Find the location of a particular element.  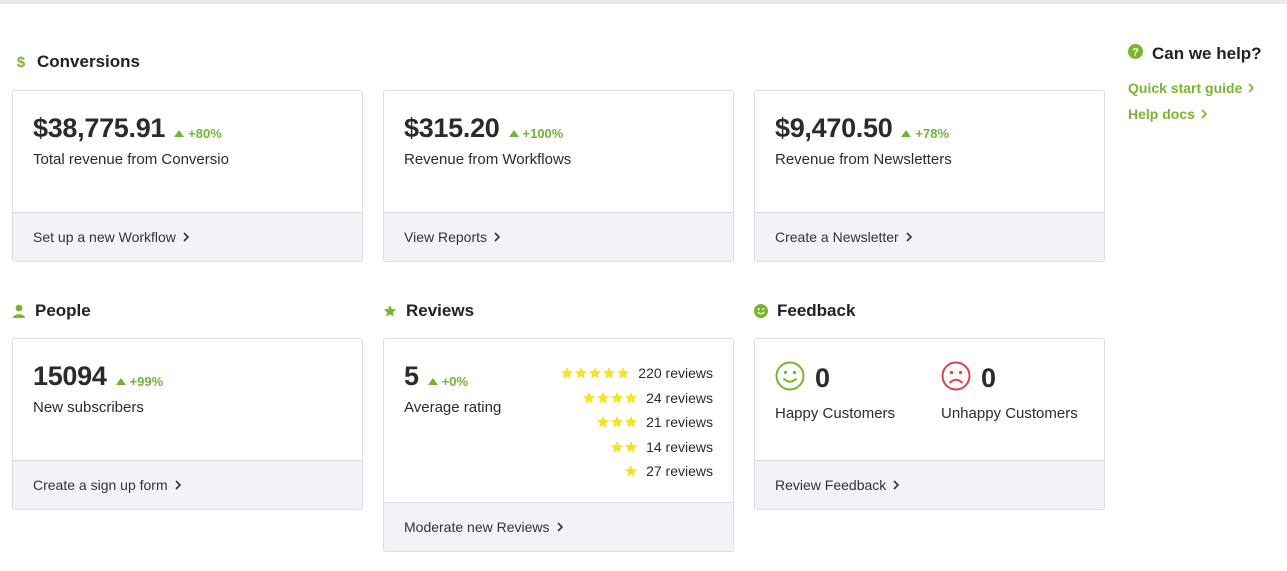

review-breakdown-row: 24 reviews is located at coordinates (636, 398).